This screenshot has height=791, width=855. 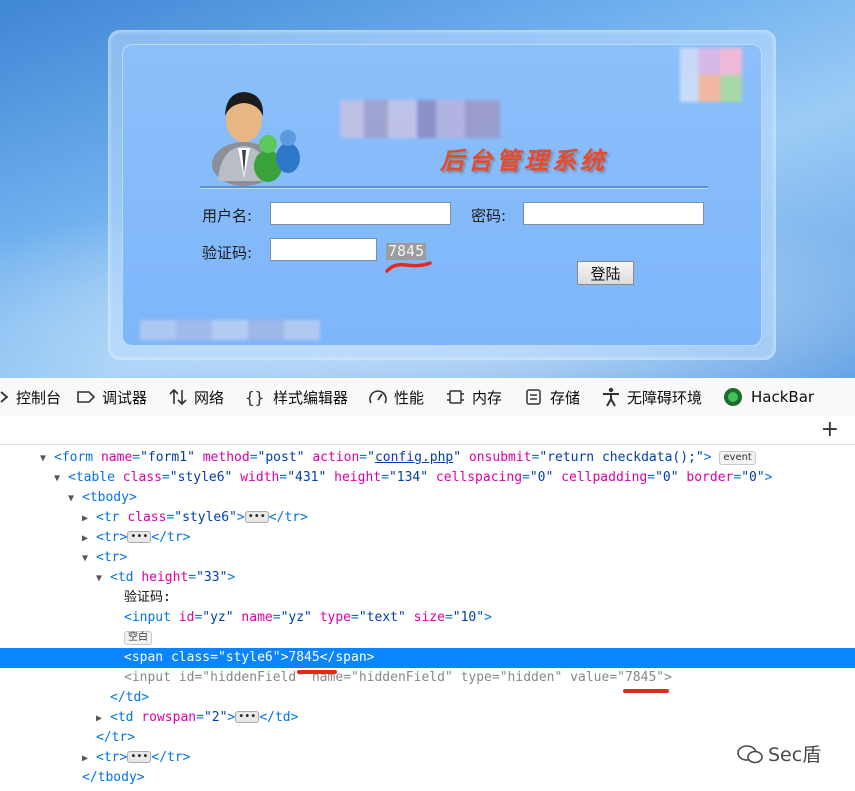 I want to click on tab-style-editor-label: 样式编辑器, so click(x=311, y=397).